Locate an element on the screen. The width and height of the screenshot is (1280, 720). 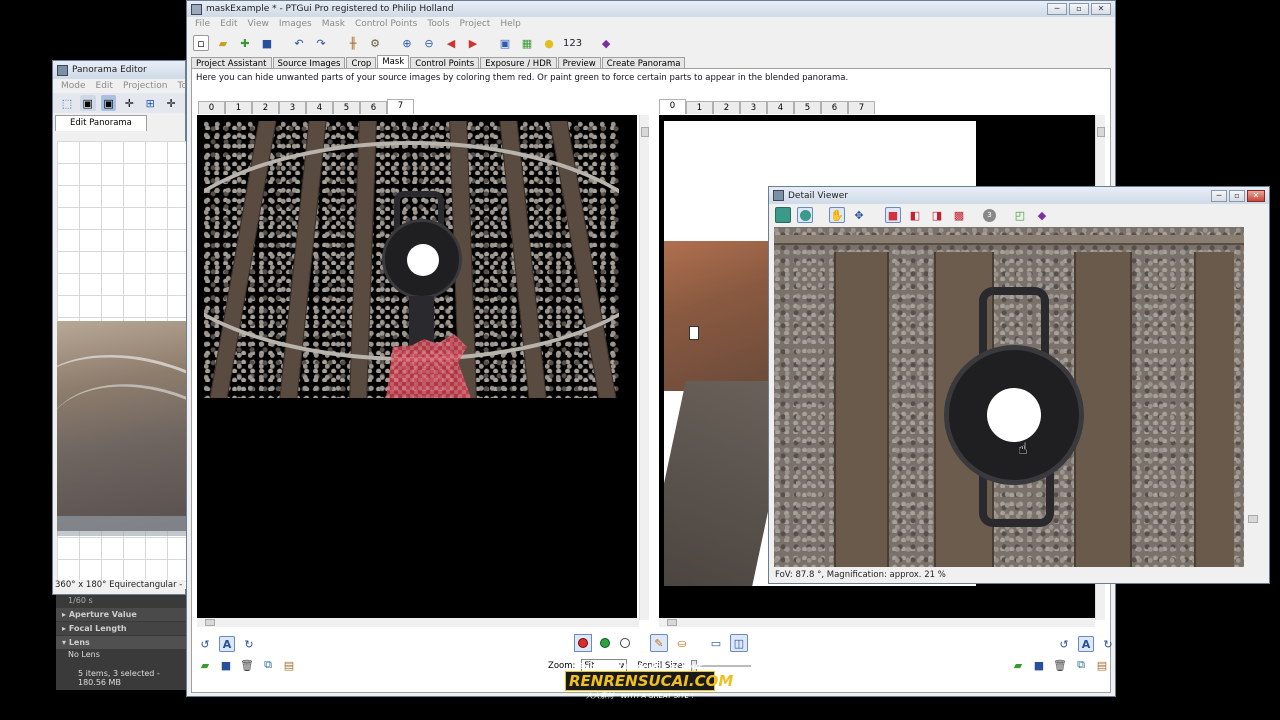
left-vertical-scrollbar is located at coordinates (644, 367).